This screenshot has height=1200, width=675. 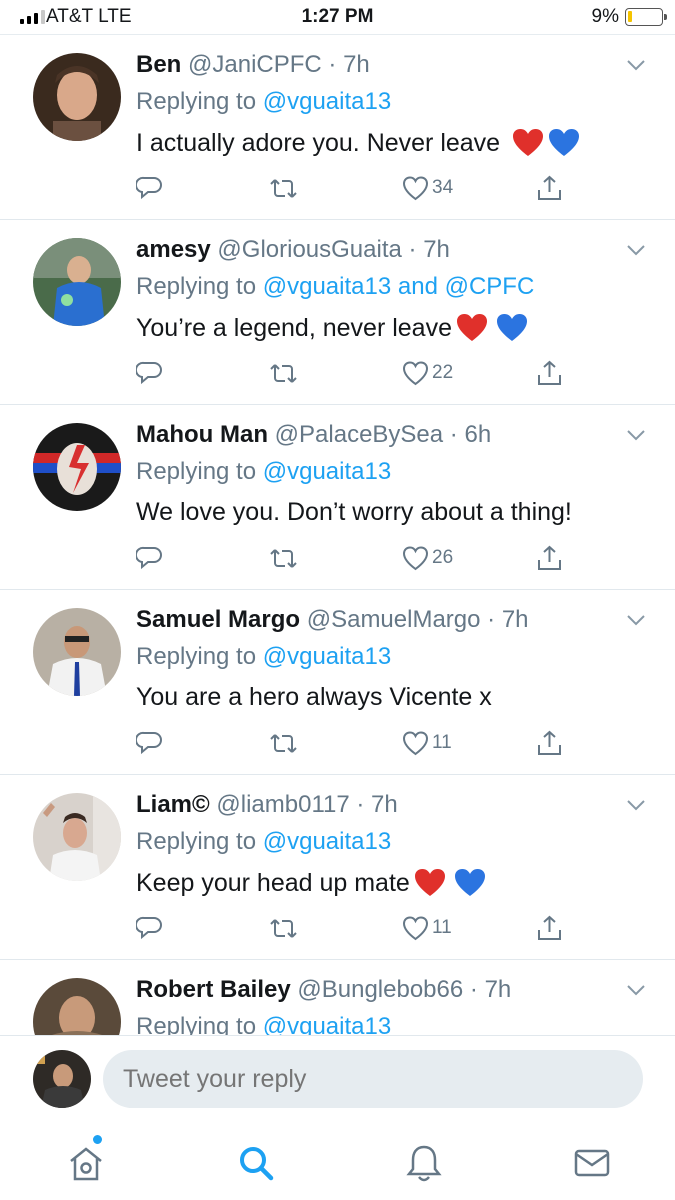 What do you see at coordinates (605, 16) in the screenshot?
I see `battery-percent: 9%` at bounding box center [605, 16].